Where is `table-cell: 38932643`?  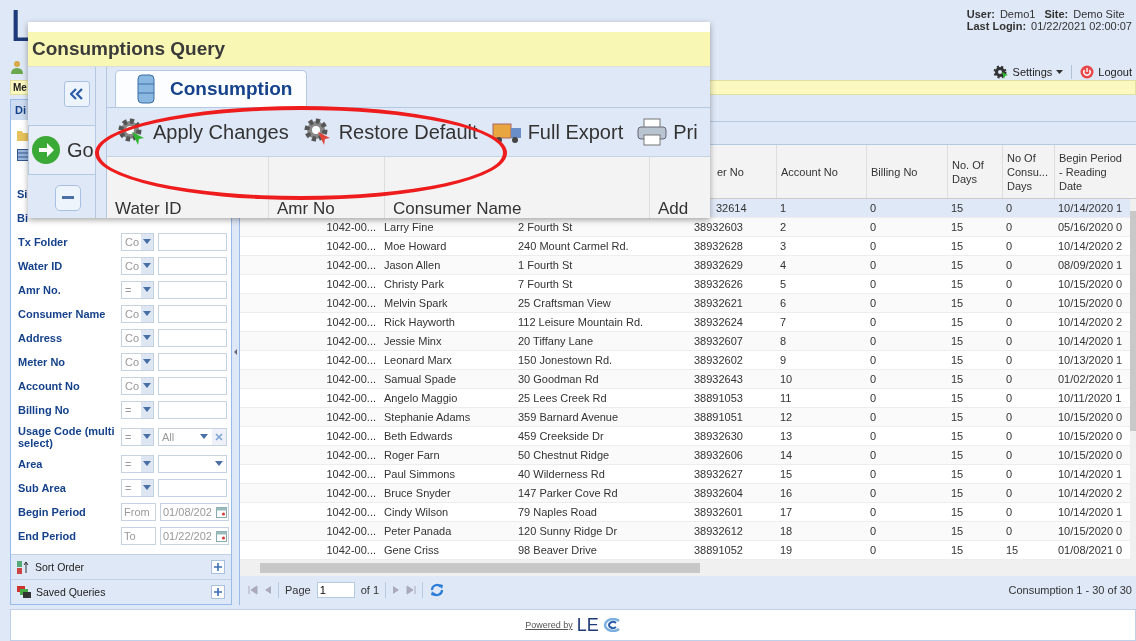 table-cell: 38932643 is located at coordinates (718, 379).